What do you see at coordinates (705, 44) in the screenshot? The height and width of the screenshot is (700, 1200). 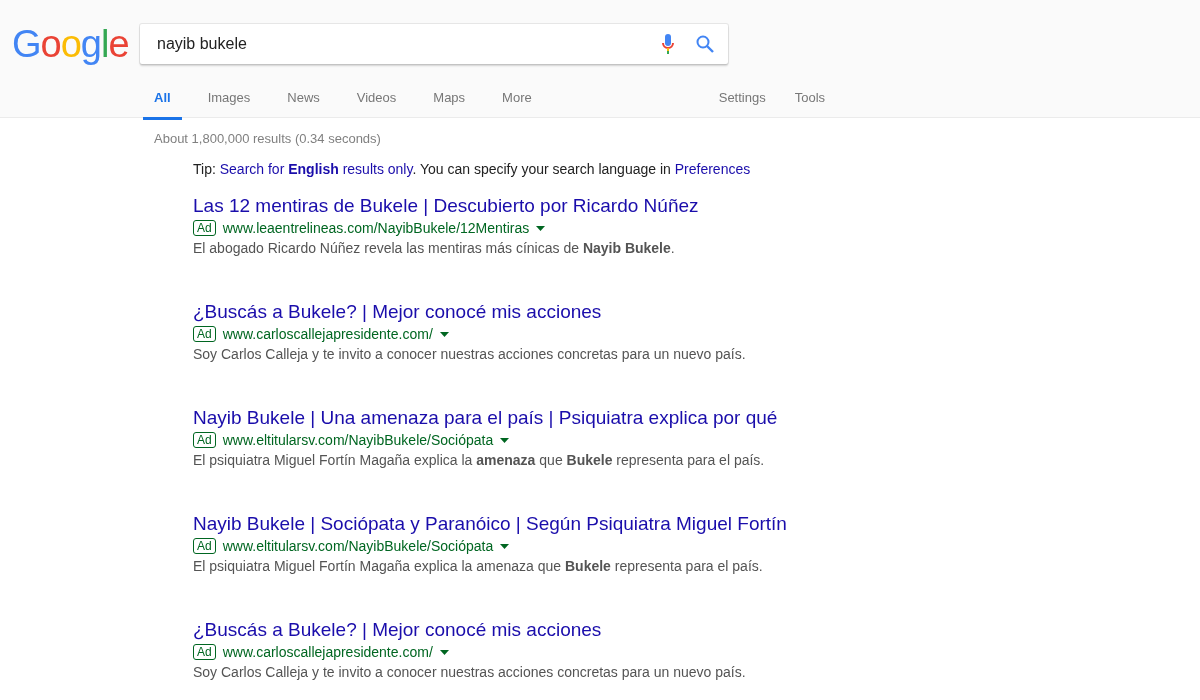 I see `search-icon` at bounding box center [705, 44].